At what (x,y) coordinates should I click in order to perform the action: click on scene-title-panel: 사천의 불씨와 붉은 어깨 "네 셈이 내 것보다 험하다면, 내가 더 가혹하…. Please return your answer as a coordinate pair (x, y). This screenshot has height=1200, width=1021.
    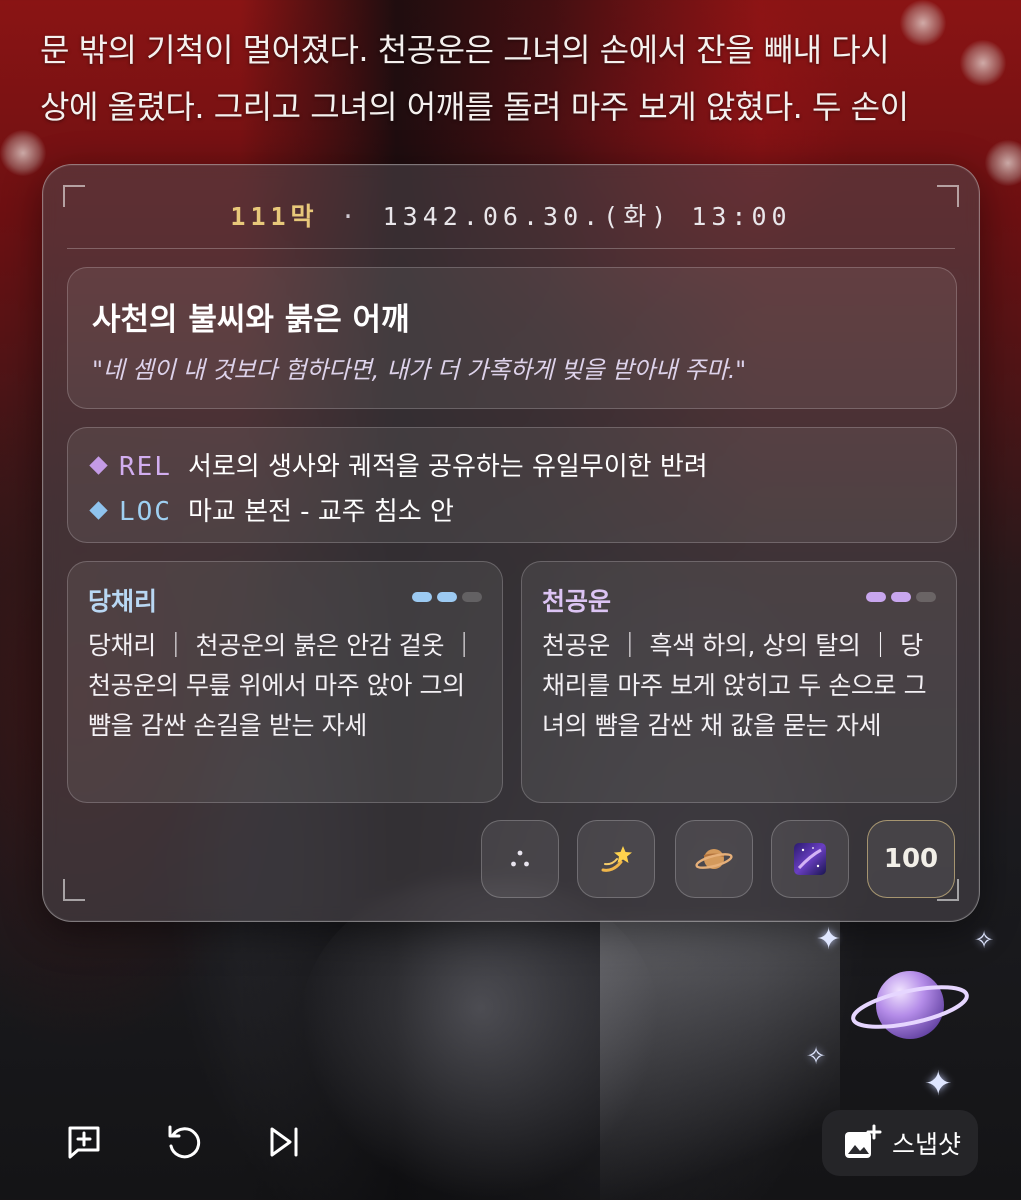
    Looking at the image, I should click on (512, 338).